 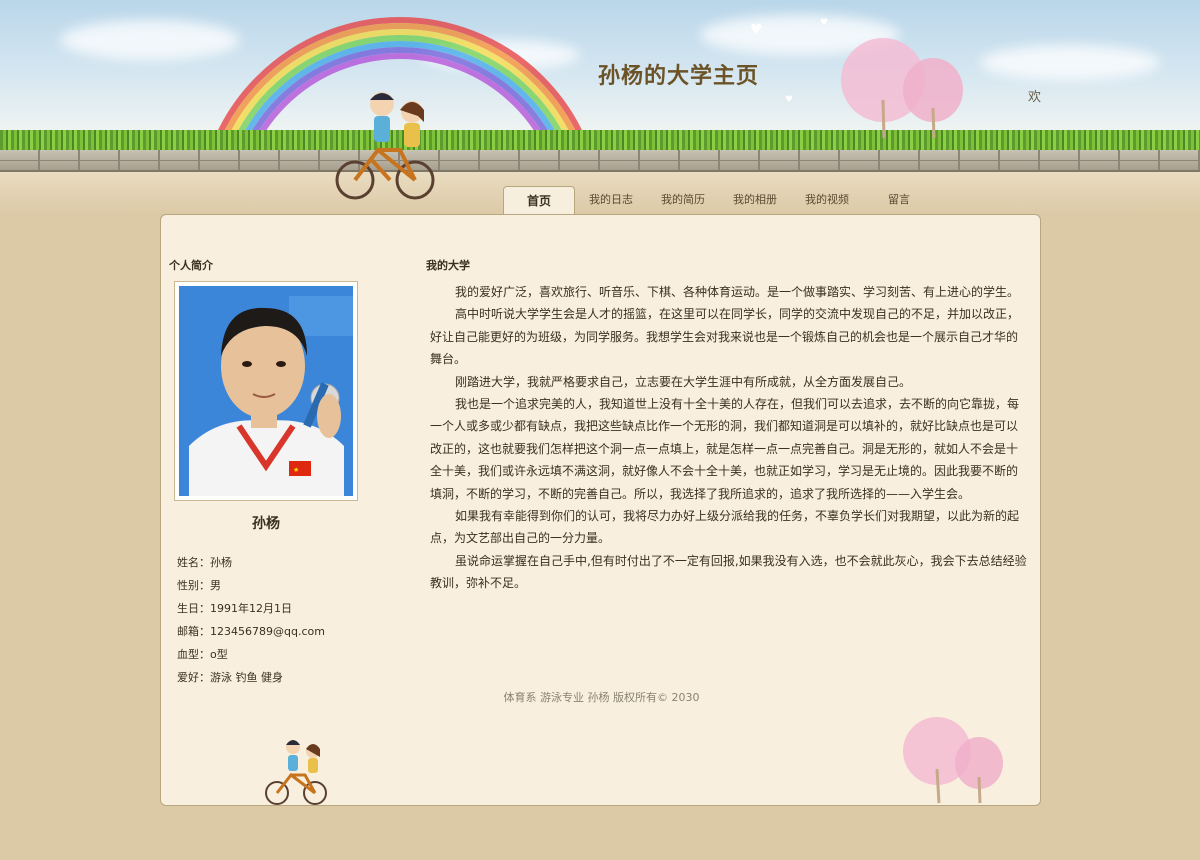 What do you see at coordinates (251, 631) in the screenshot?
I see `profile-item-email: 邮箱：123456789@qq.com` at bounding box center [251, 631].